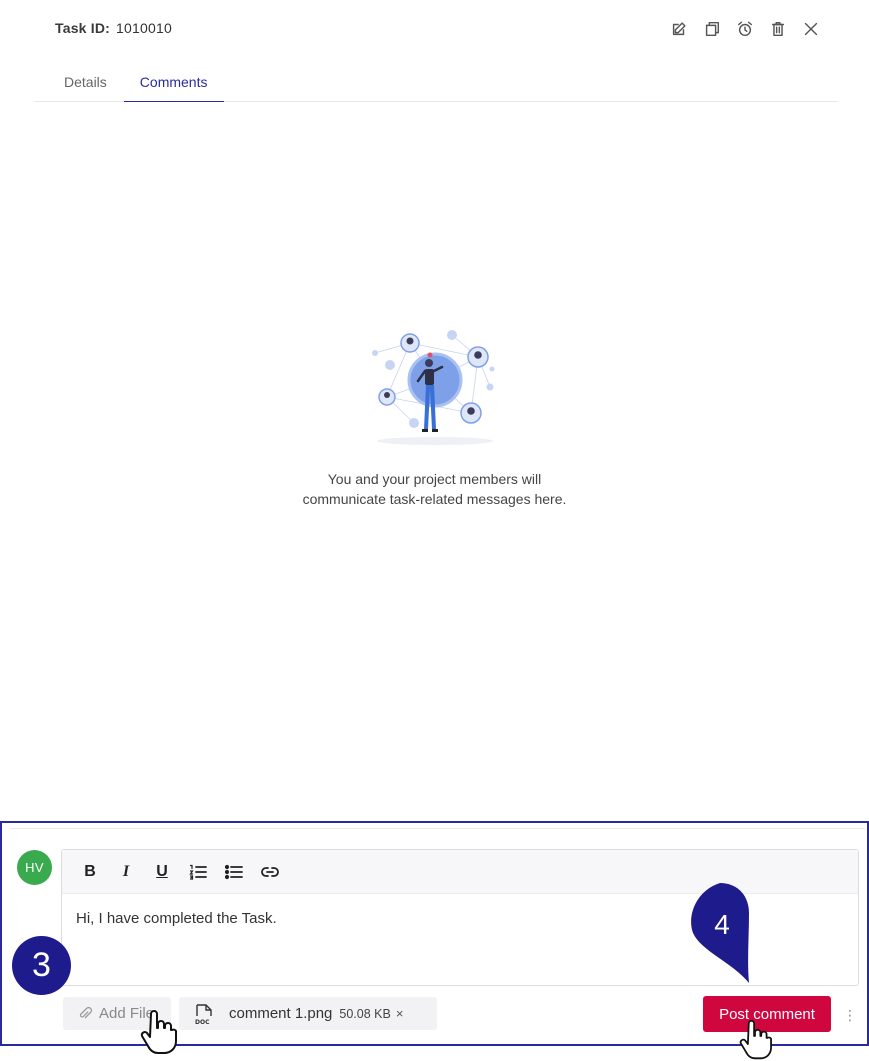 This screenshot has height=1061, width=869. Describe the element at coordinates (810, 28) in the screenshot. I see `close-icon` at that location.